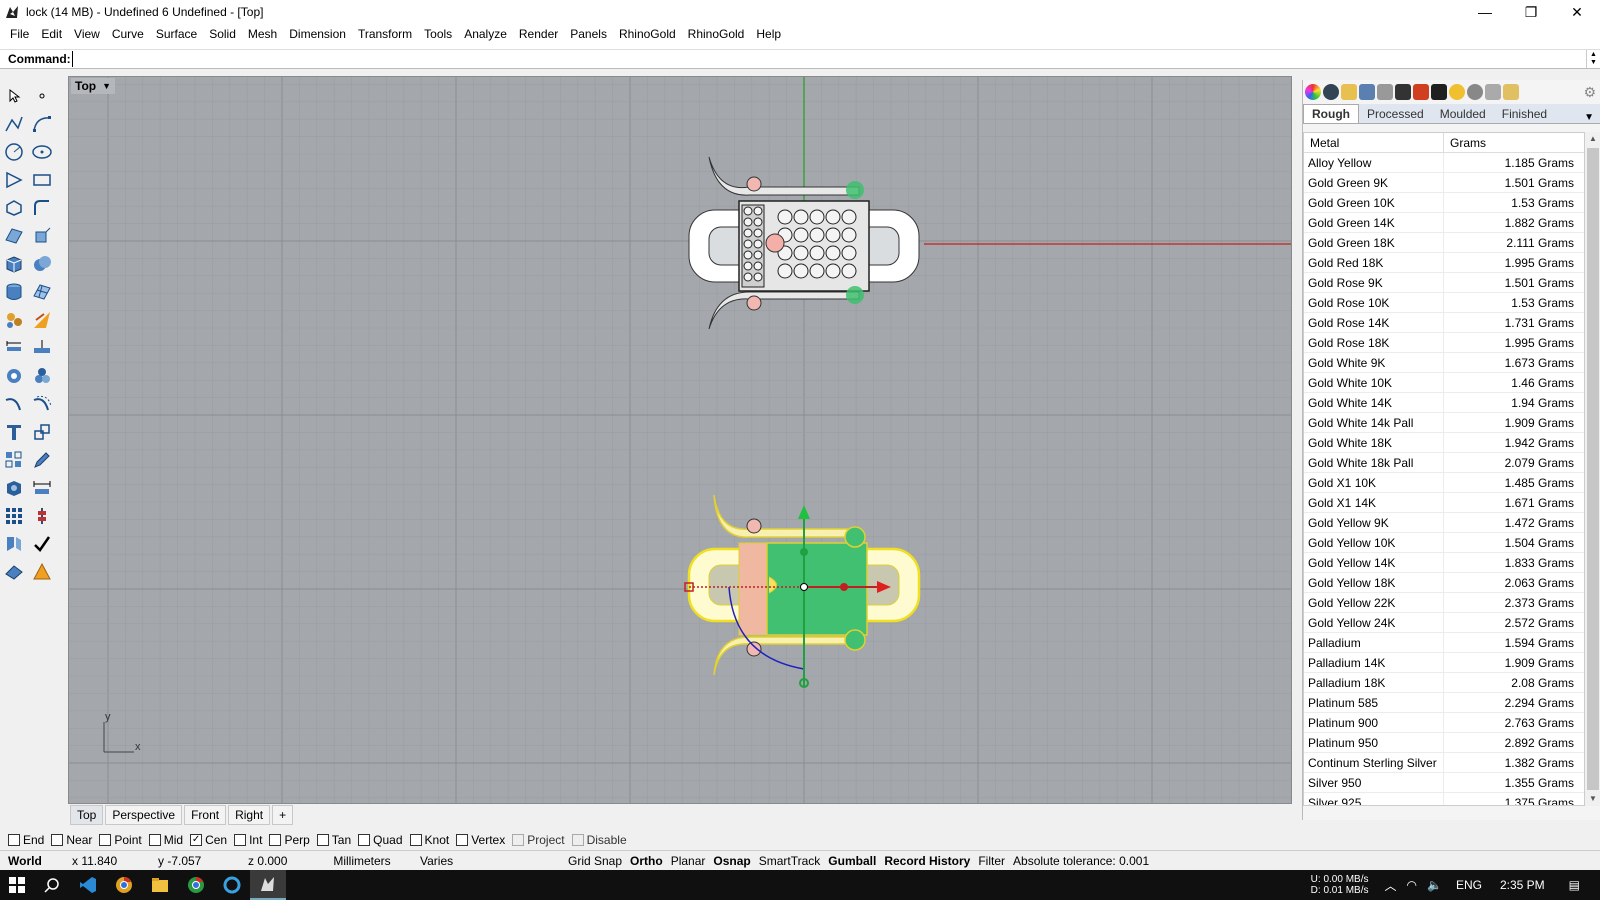 Image resolution: width=1600 pixels, height=900 pixels. What do you see at coordinates (14, 124) in the screenshot?
I see `polyline-icon` at bounding box center [14, 124].